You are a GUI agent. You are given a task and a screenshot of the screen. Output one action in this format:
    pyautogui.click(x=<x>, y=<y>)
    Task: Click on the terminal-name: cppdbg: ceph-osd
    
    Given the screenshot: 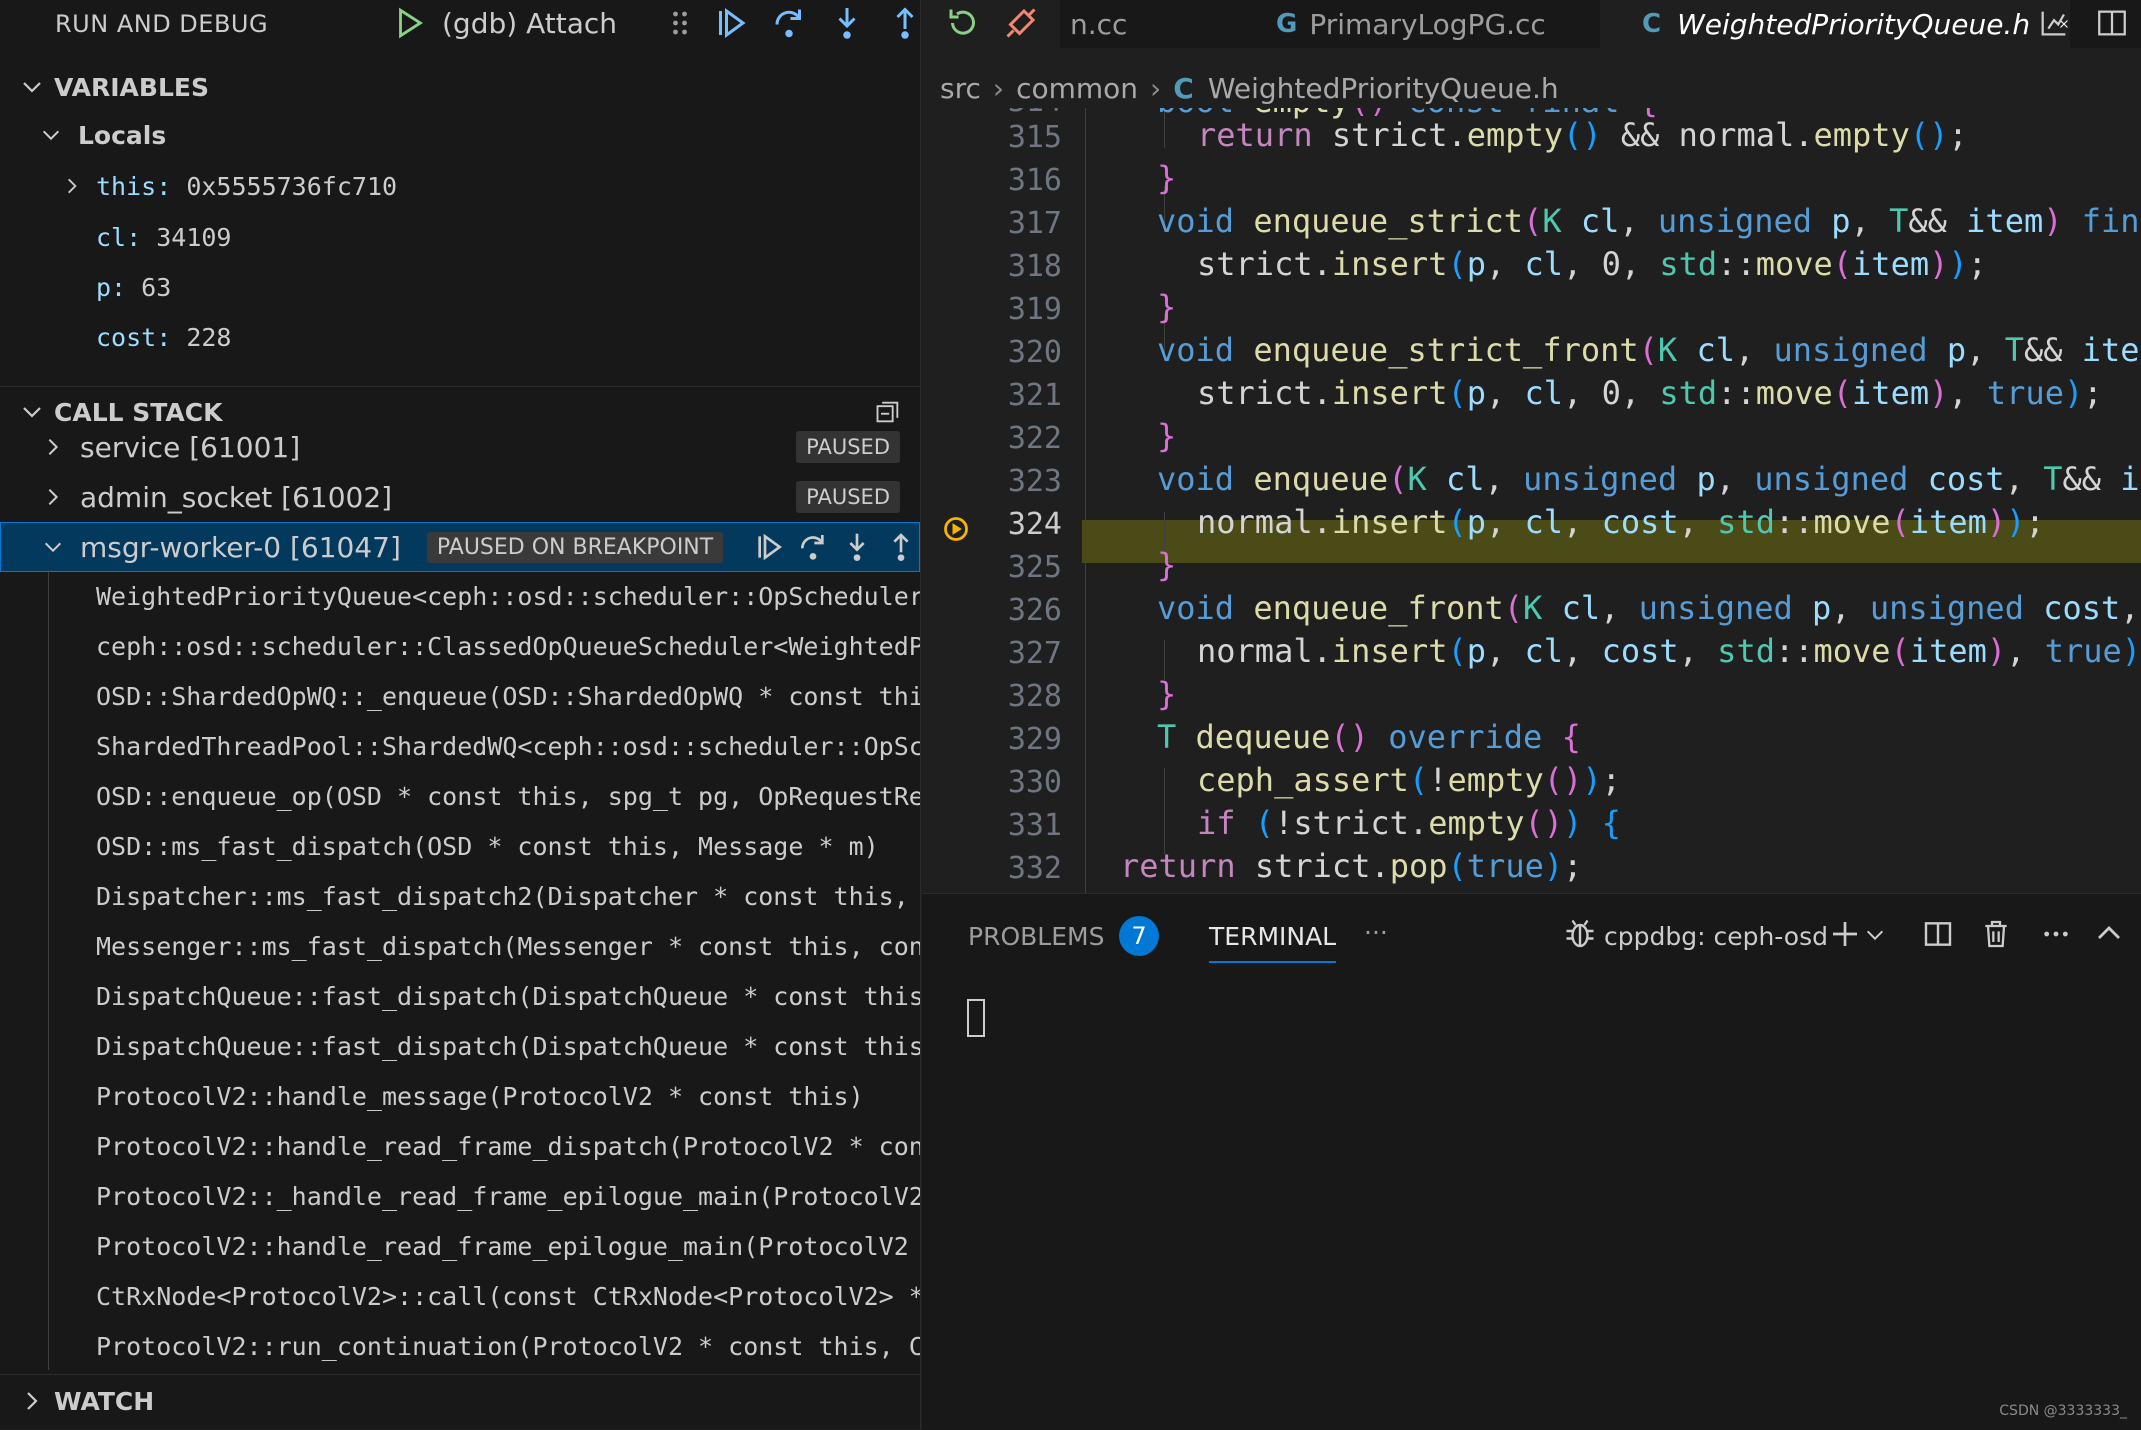 What is the action you would take?
    pyautogui.click(x=1716, y=936)
    